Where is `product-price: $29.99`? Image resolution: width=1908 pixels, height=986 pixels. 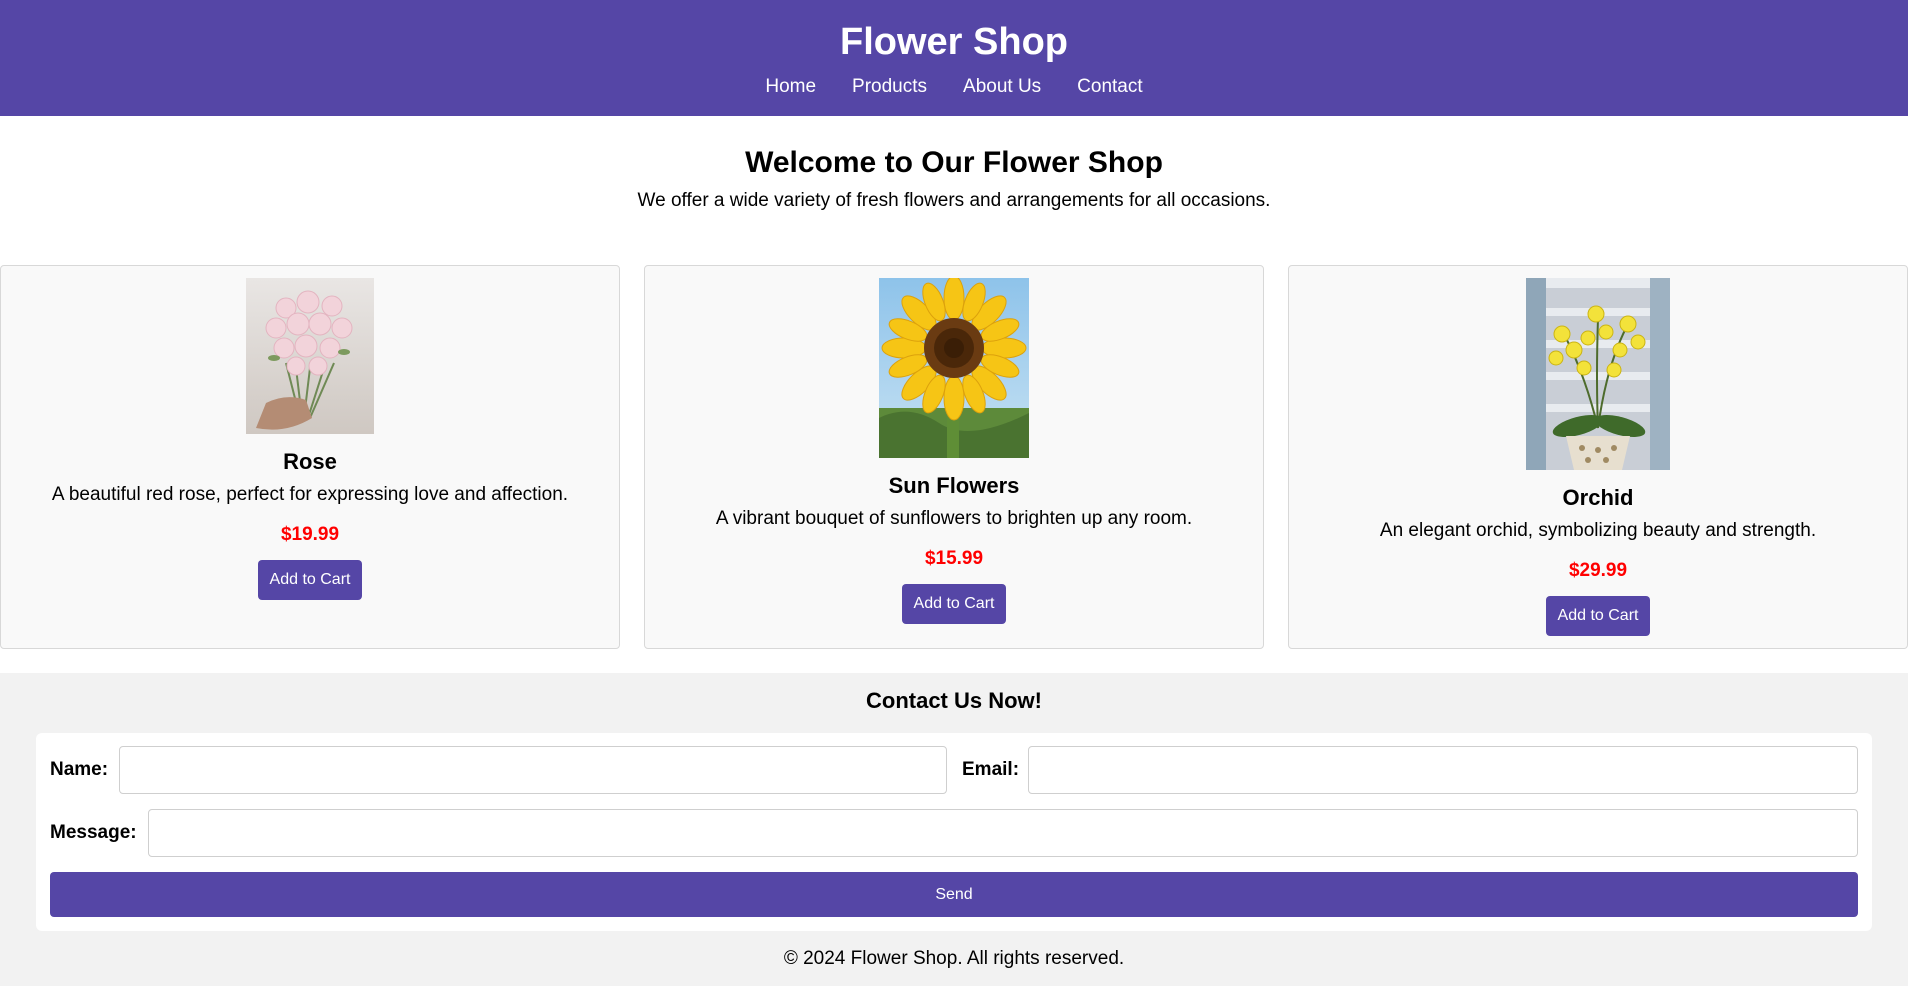
product-price: $29.99 is located at coordinates (1598, 570).